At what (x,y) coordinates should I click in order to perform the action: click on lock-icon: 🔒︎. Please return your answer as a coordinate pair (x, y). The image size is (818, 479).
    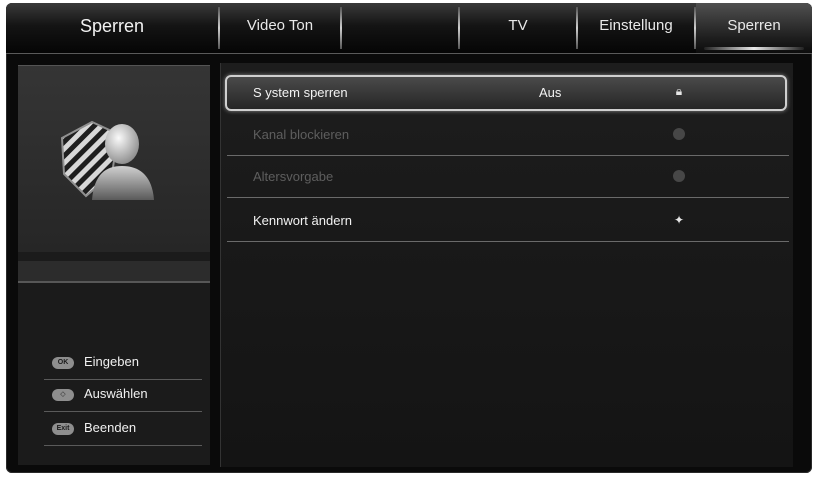
    Looking at the image, I should click on (679, 91).